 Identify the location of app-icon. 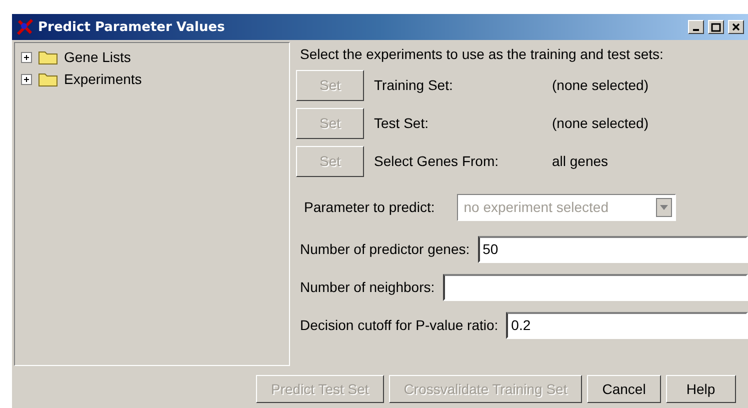
(25, 27).